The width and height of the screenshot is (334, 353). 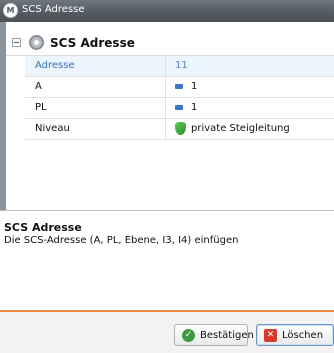 What do you see at coordinates (38, 86) in the screenshot?
I see `property-label: A` at bounding box center [38, 86].